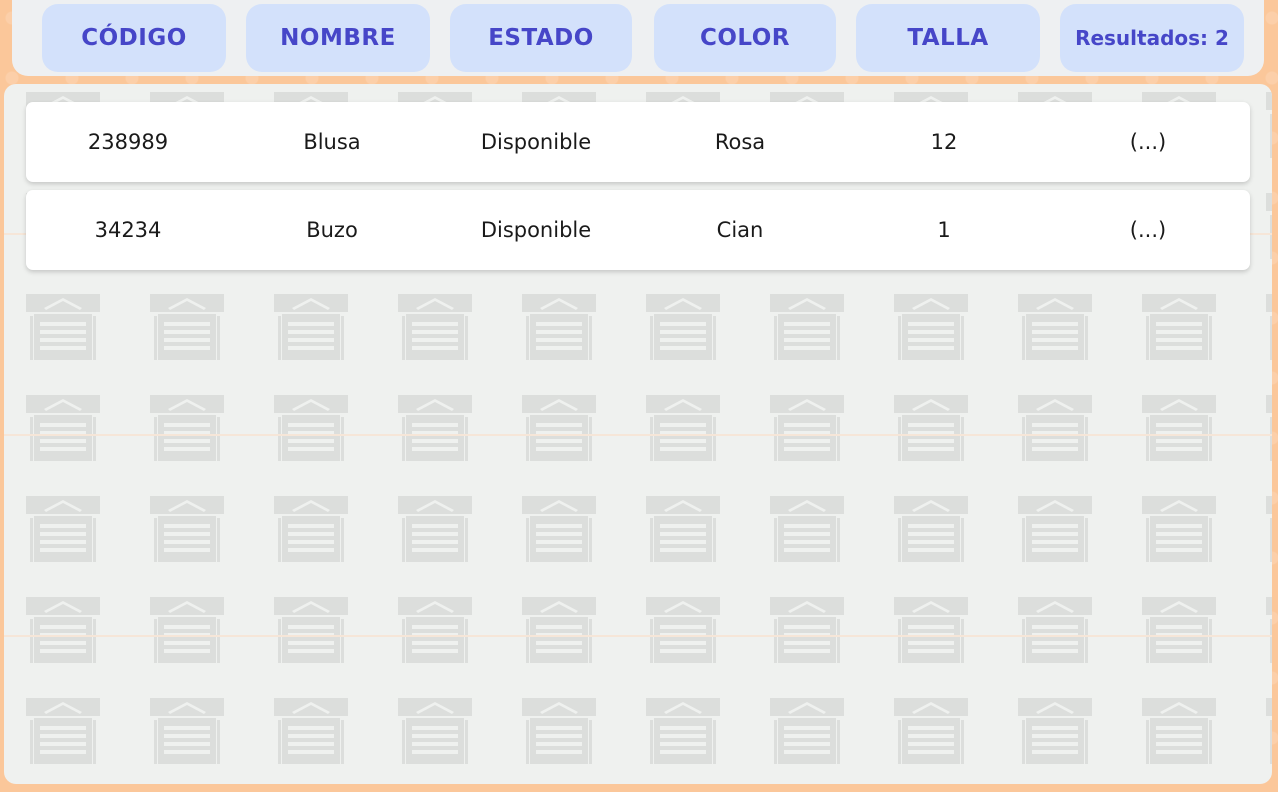 This screenshot has width=1278, height=792. I want to click on cell-codigo: 34234, so click(128, 230).